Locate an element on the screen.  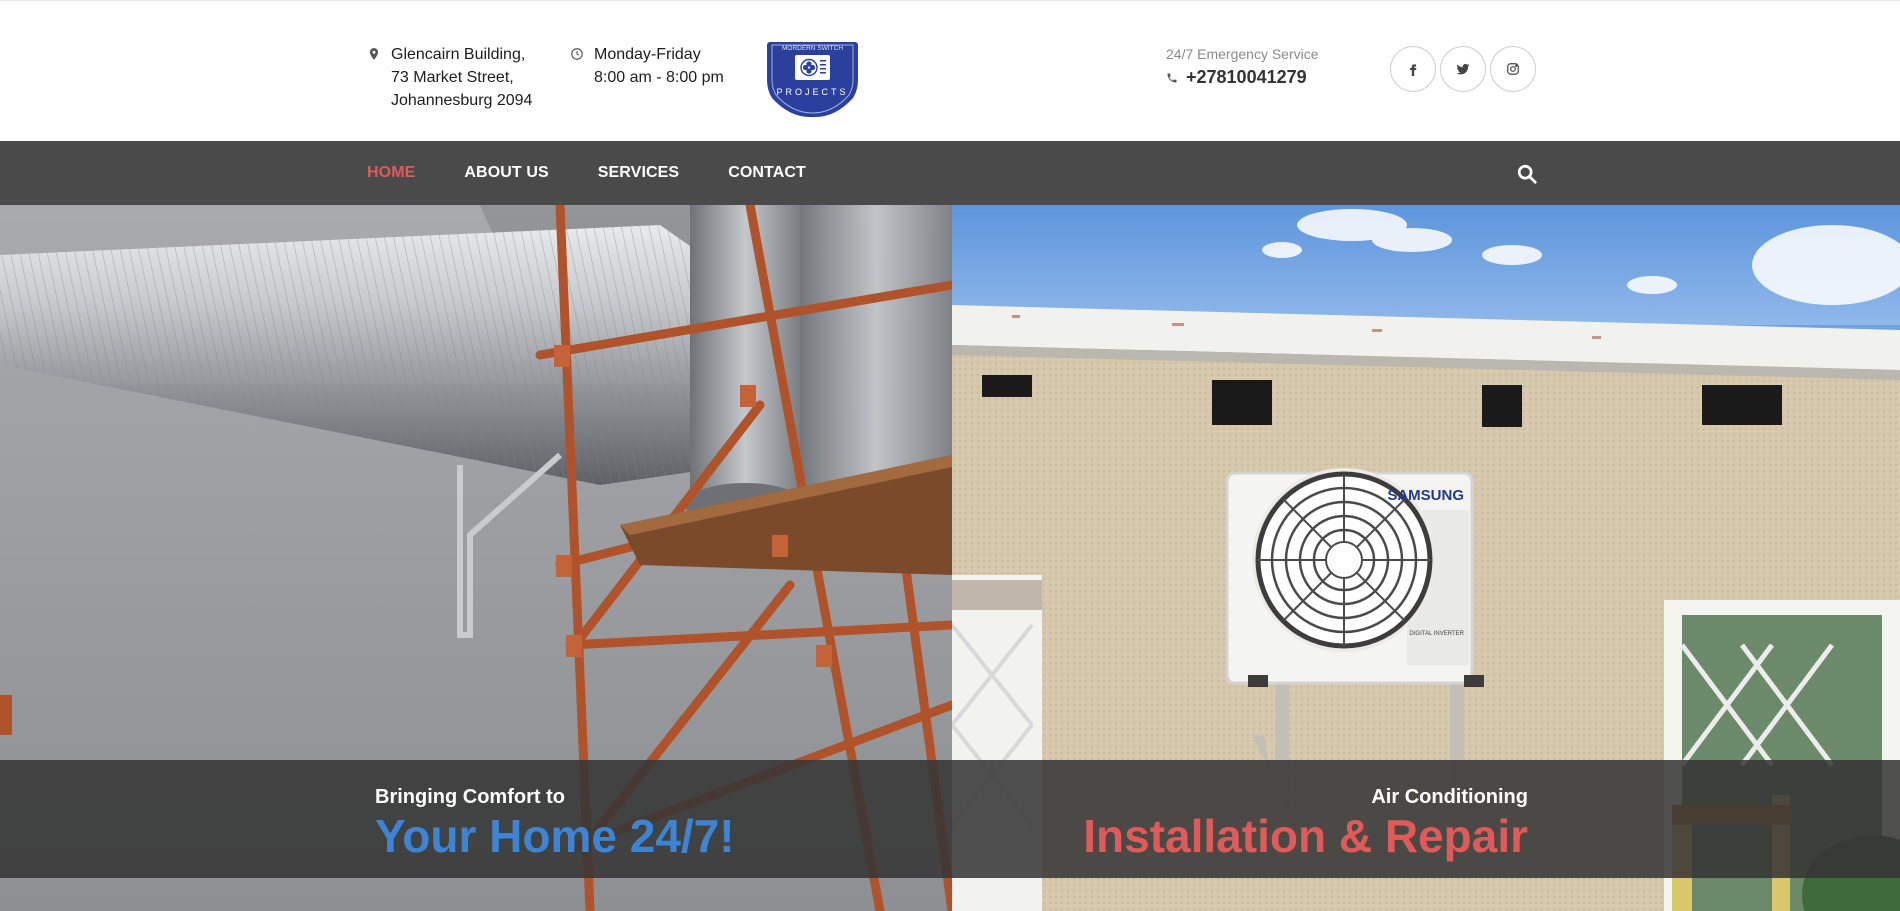
hours-info: Monday-Friday 8:00 am - 8:00 pm is located at coordinates (647, 66).